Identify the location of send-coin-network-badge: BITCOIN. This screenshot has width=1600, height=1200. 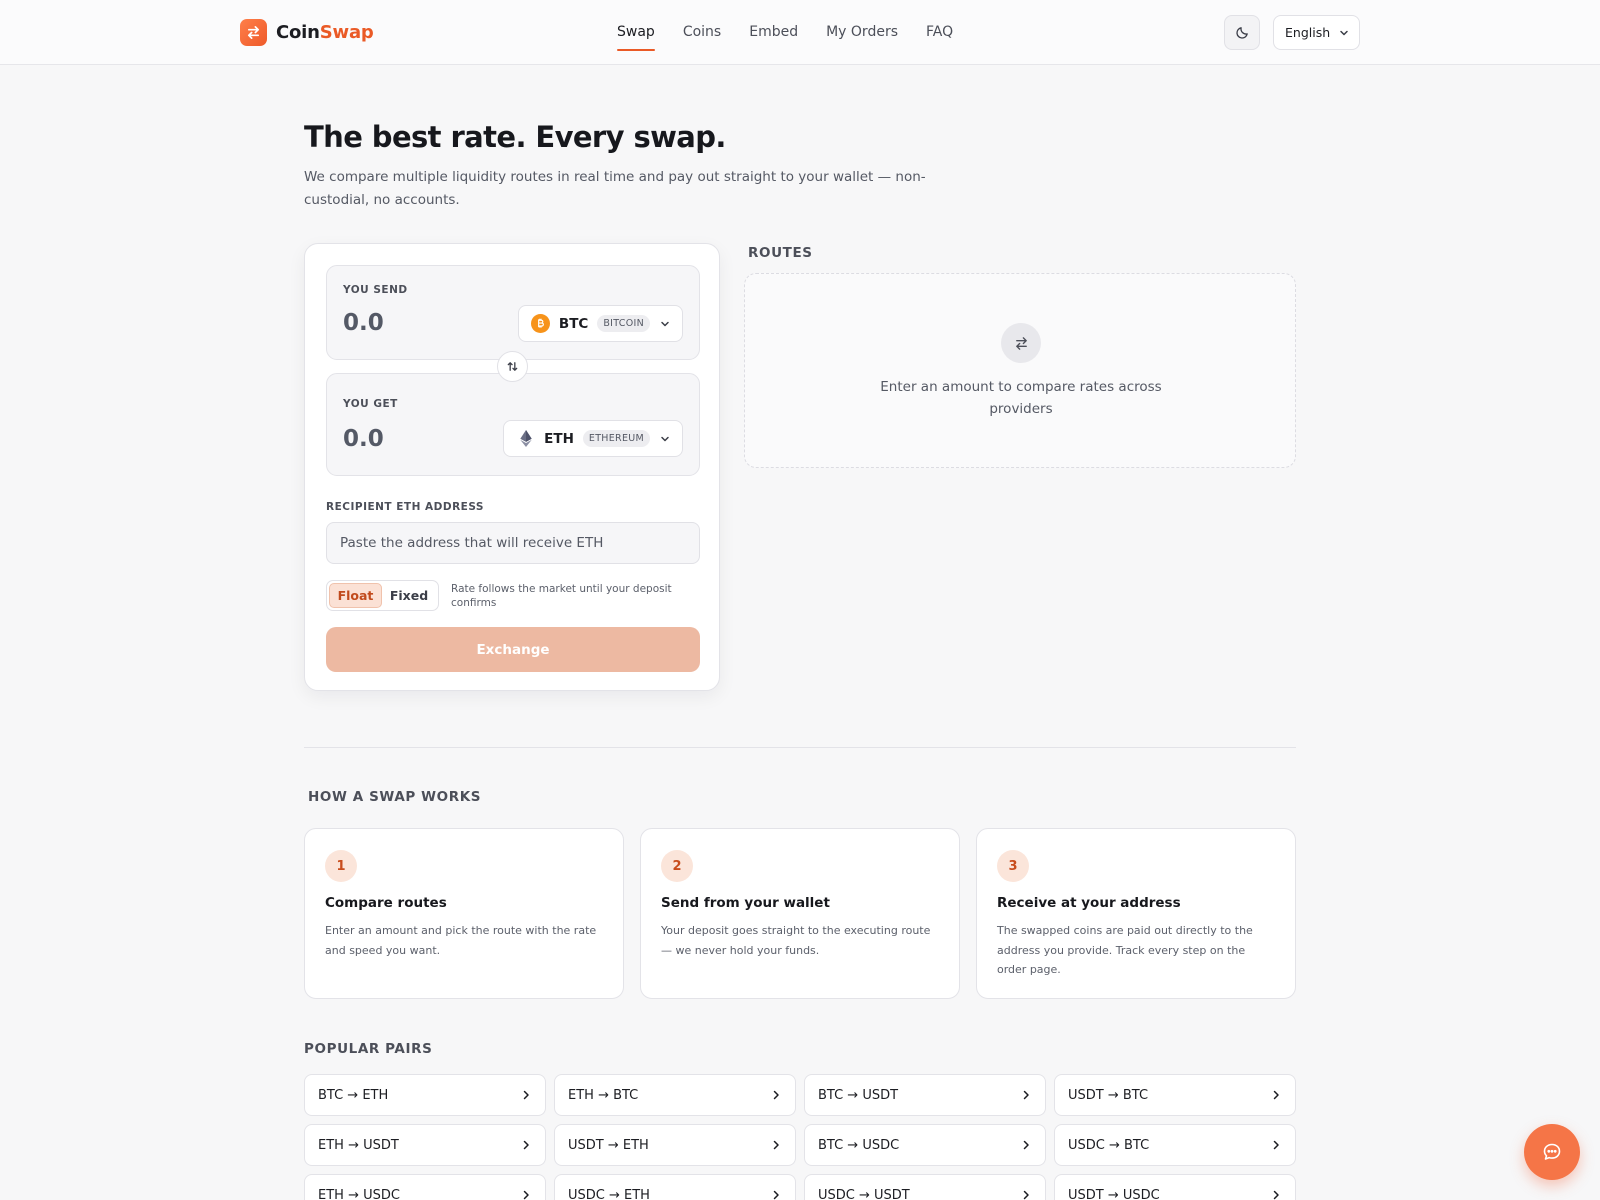
(623, 323).